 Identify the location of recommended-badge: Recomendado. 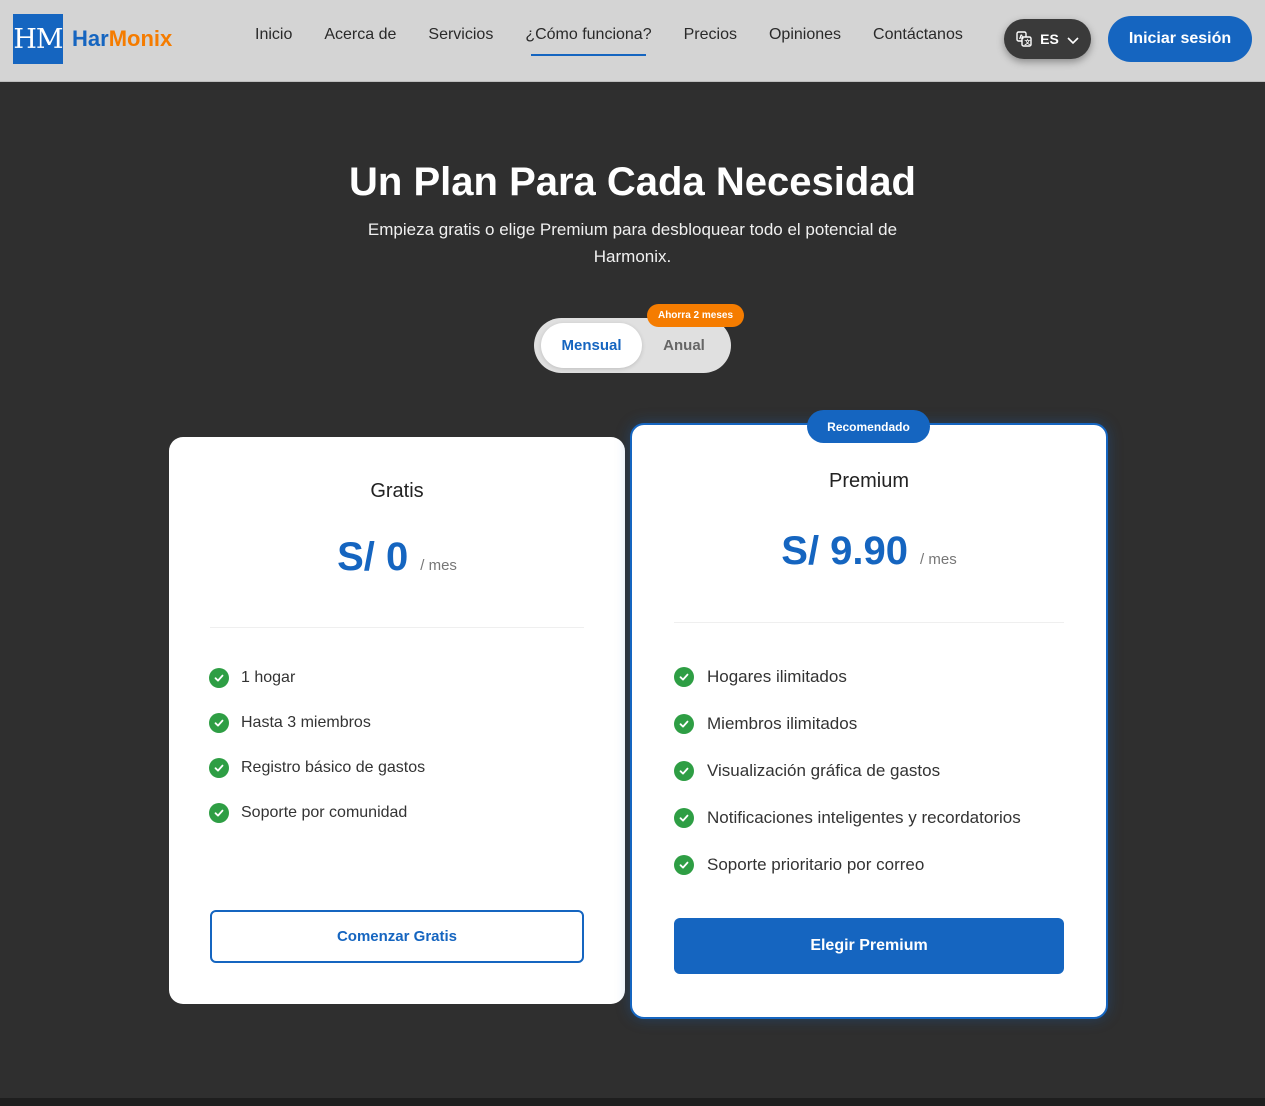
(868, 426).